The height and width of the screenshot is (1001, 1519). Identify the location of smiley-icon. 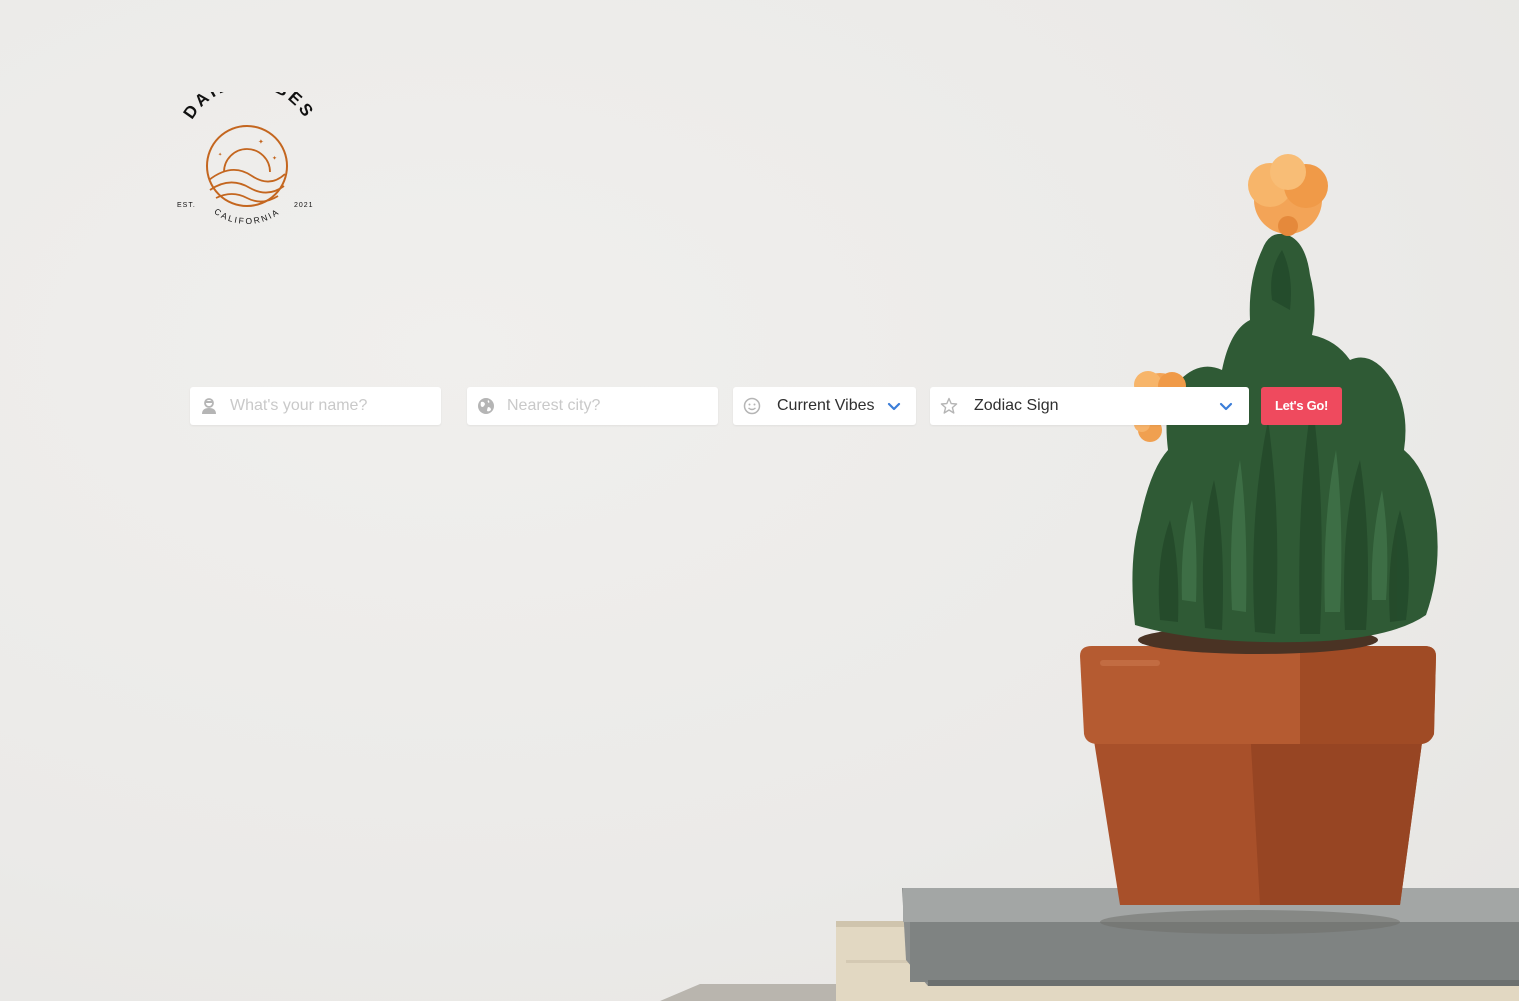
(752, 406).